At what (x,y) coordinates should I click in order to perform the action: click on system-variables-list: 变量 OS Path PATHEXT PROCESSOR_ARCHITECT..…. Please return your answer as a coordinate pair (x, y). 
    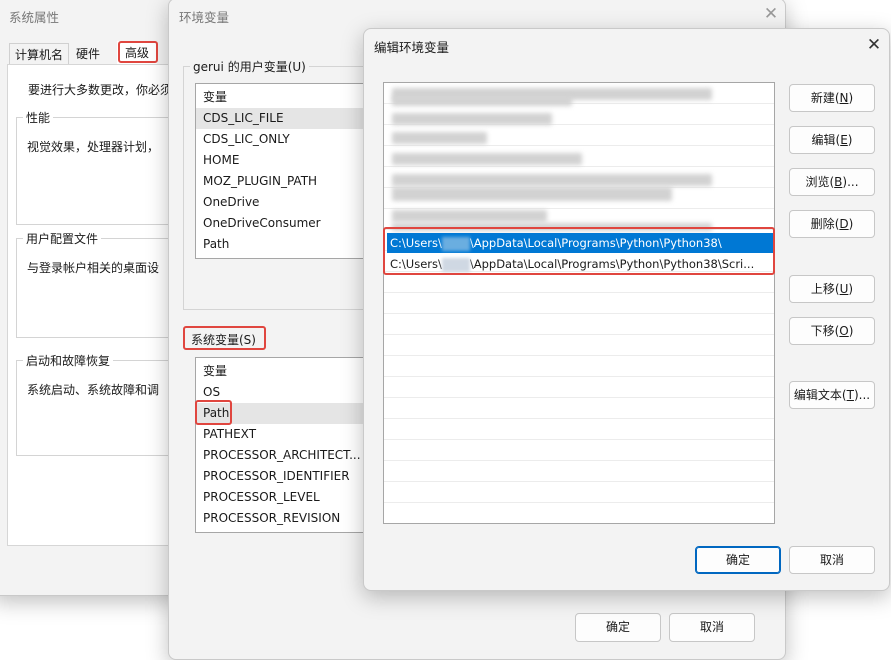
    Looking at the image, I should click on (281, 445).